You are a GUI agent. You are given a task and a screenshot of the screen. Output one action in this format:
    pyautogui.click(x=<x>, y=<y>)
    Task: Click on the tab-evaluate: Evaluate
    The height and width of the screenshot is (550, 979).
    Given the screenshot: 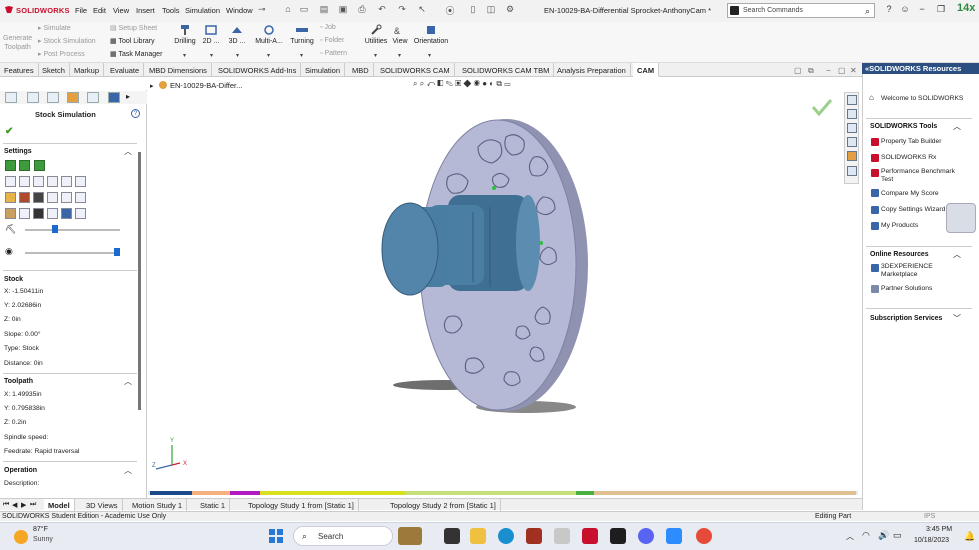 What is the action you would take?
    pyautogui.click(x=125, y=70)
    